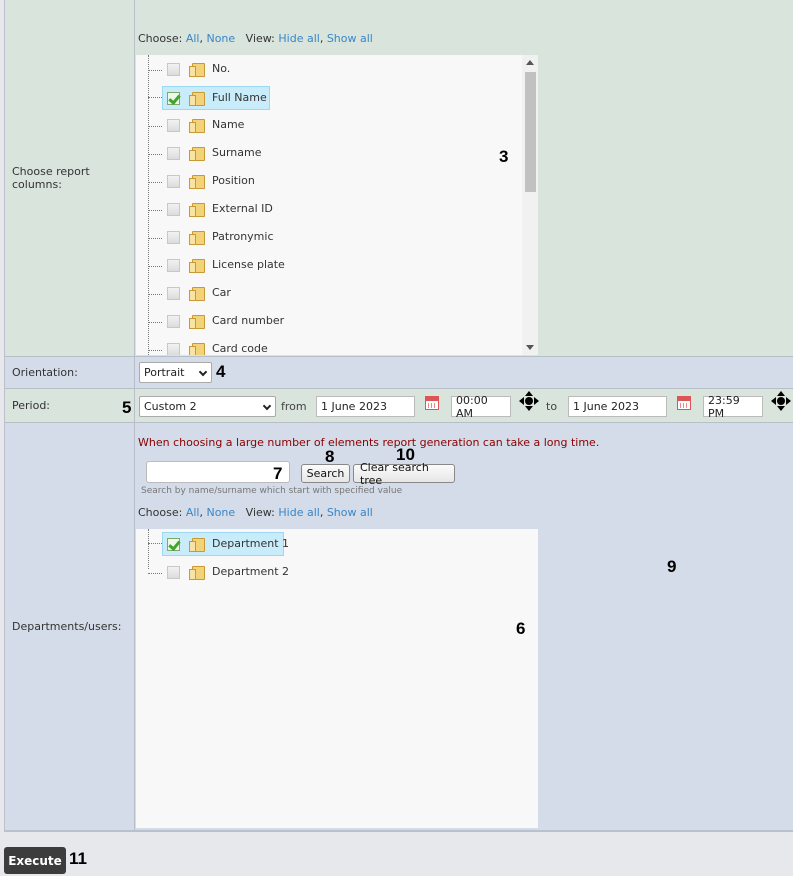 This screenshot has height=876, width=793. I want to click on scroll-up-arrow-icon, so click(530, 62).